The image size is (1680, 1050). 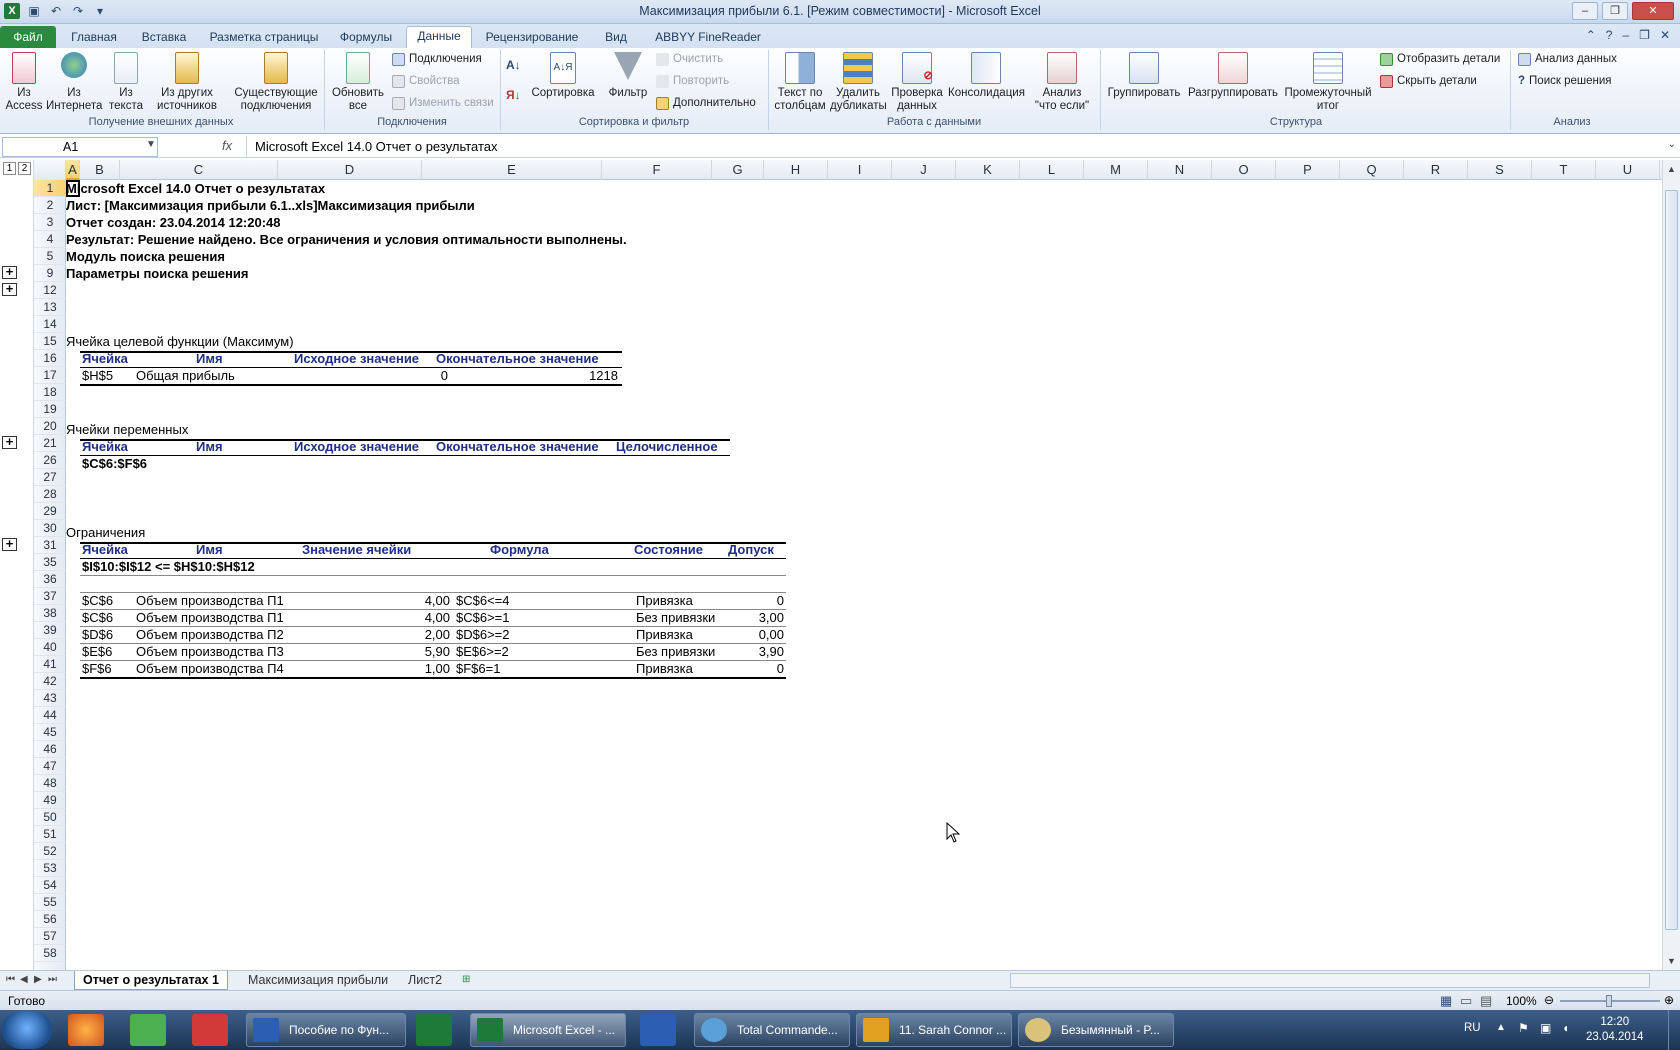 What do you see at coordinates (50, 562) in the screenshot?
I see `row-header: 35` at bounding box center [50, 562].